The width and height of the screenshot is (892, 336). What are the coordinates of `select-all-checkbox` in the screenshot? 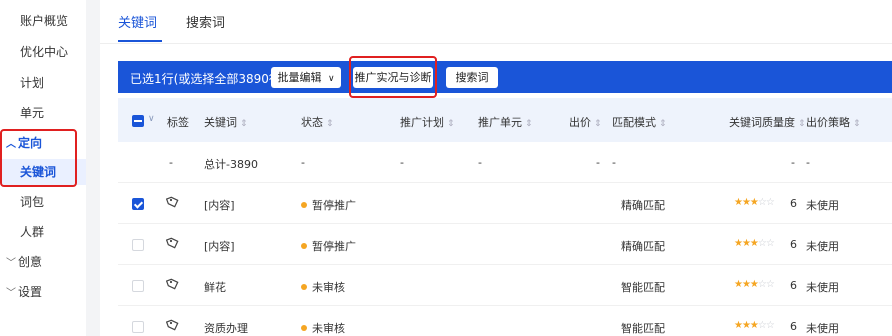 It's located at (138, 121).